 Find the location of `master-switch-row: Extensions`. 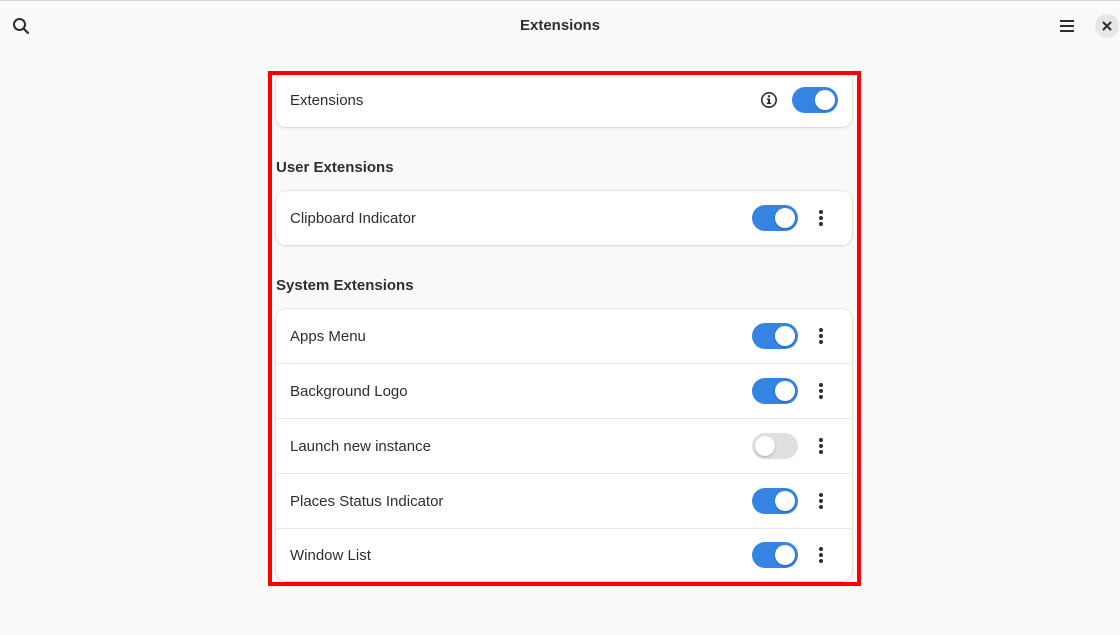

master-switch-row: Extensions is located at coordinates (564, 100).